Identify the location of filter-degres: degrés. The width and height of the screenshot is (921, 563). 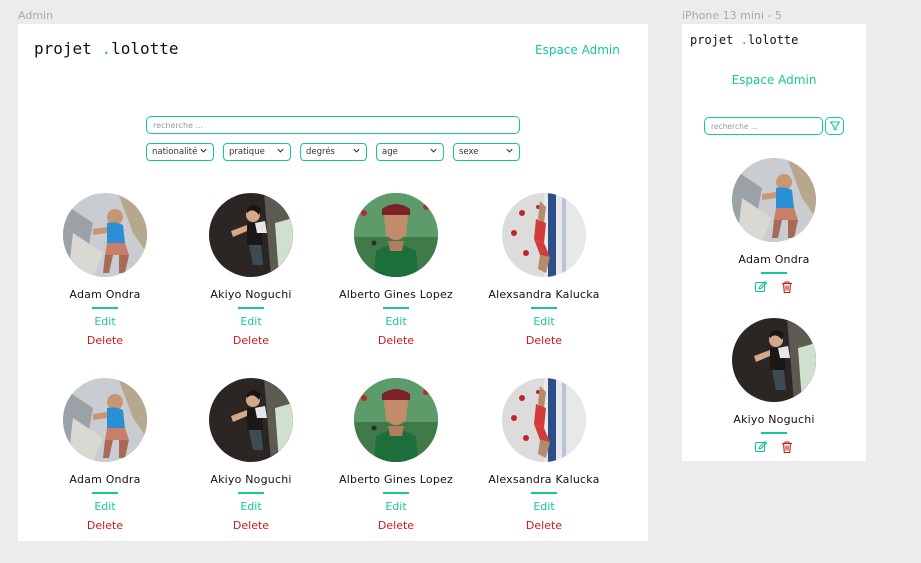
(333, 152).